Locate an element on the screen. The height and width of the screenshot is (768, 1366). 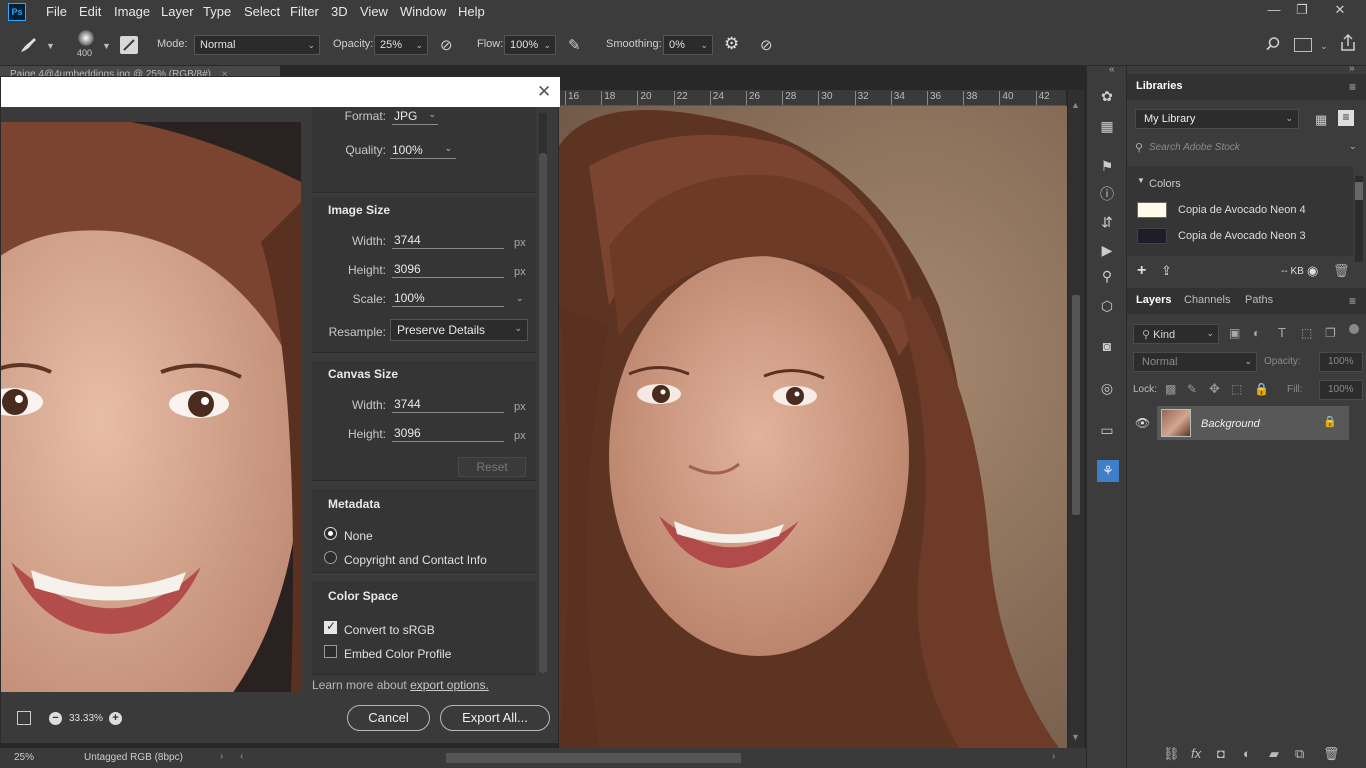
chevron-left-icon: ‹ is located at coordinates (241, 756).